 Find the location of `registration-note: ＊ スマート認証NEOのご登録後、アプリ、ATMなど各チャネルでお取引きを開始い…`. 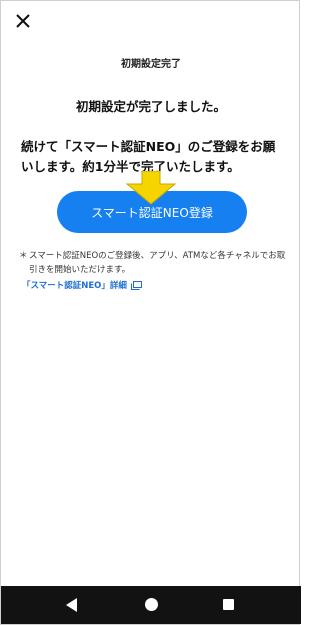

registration-note: ＊ スマート認証NEOのご登録後、アプリ、ATMなど各チャネルでお取引きを開始い… is located at coordinates (153, 263).